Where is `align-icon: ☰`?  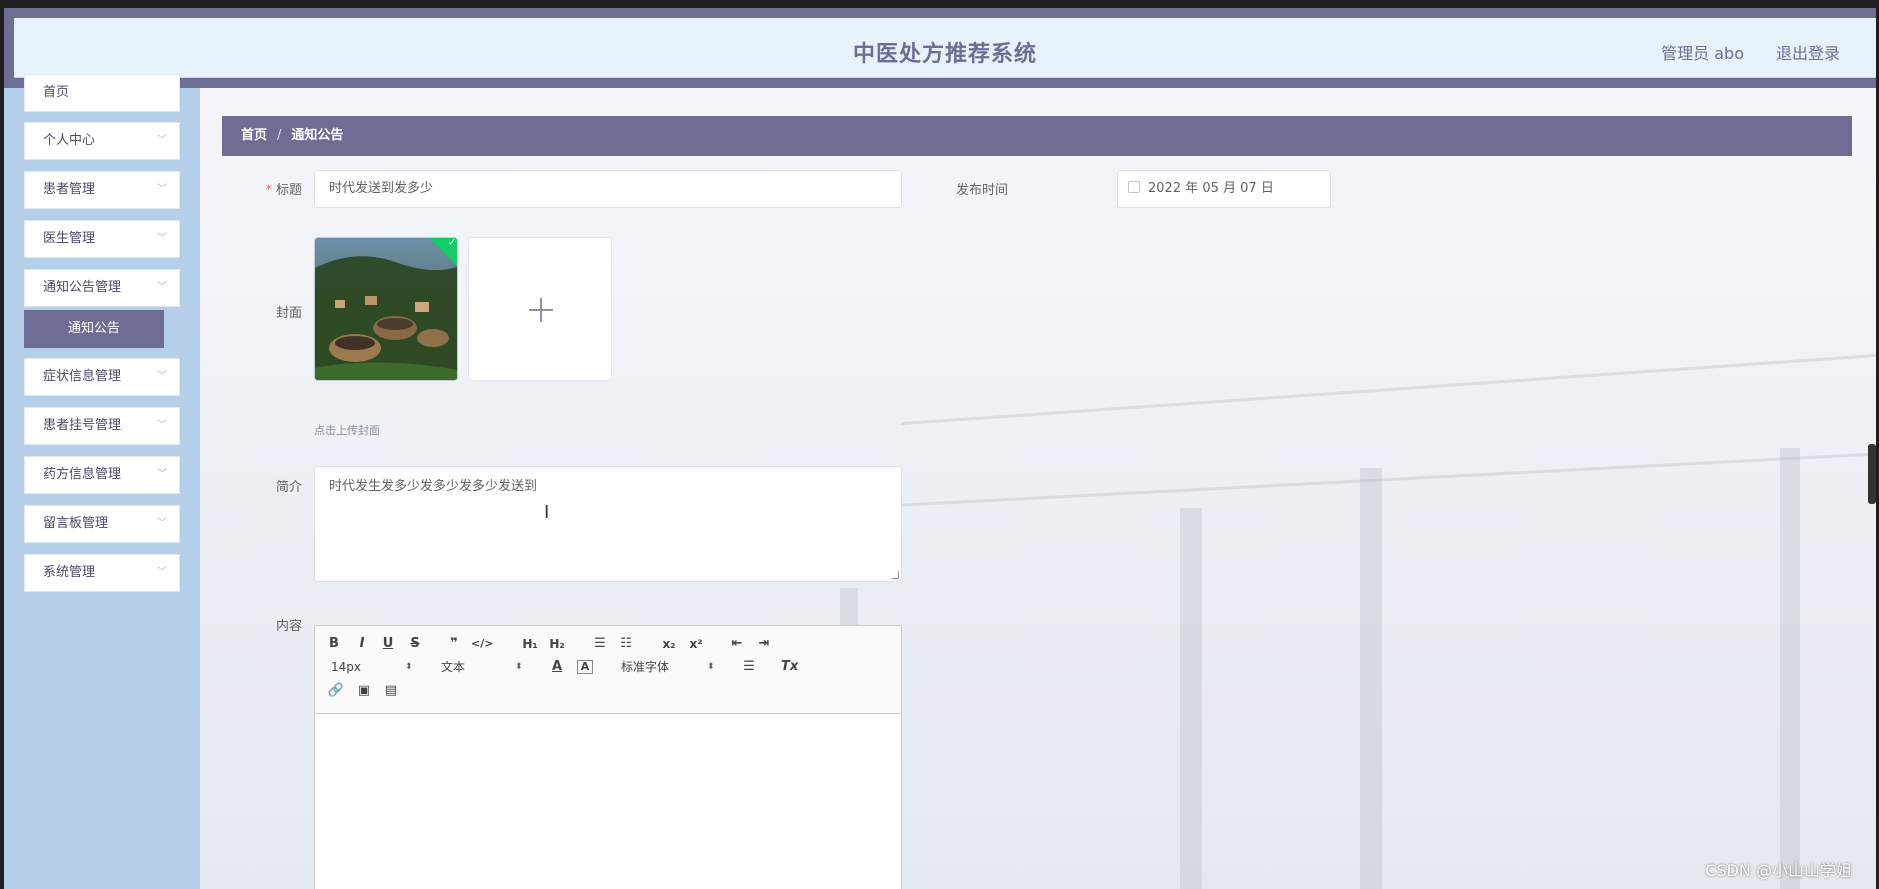
align-icon: ☰ is located at coordinates (749, 667).